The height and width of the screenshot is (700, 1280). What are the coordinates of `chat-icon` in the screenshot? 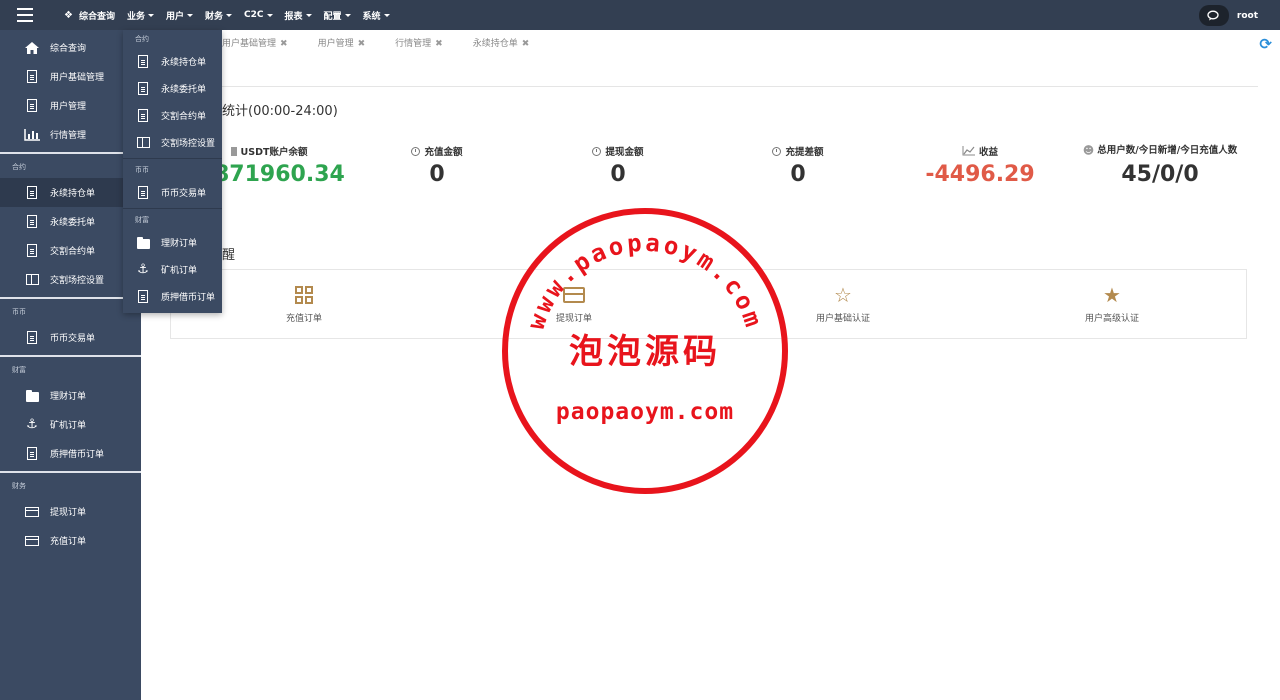 It's located at (1213, 15).